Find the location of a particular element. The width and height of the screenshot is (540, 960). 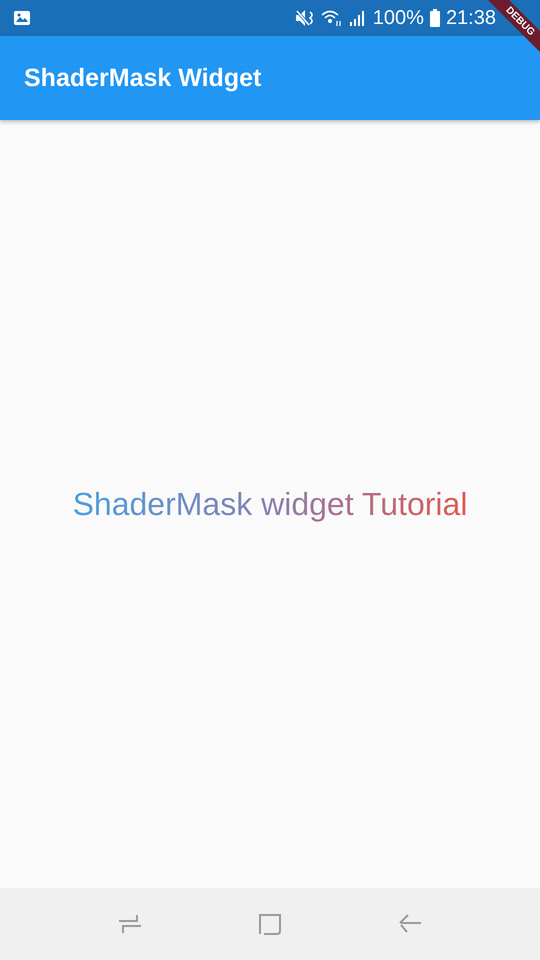

wifi-icon is located at coordinates (331, 18).